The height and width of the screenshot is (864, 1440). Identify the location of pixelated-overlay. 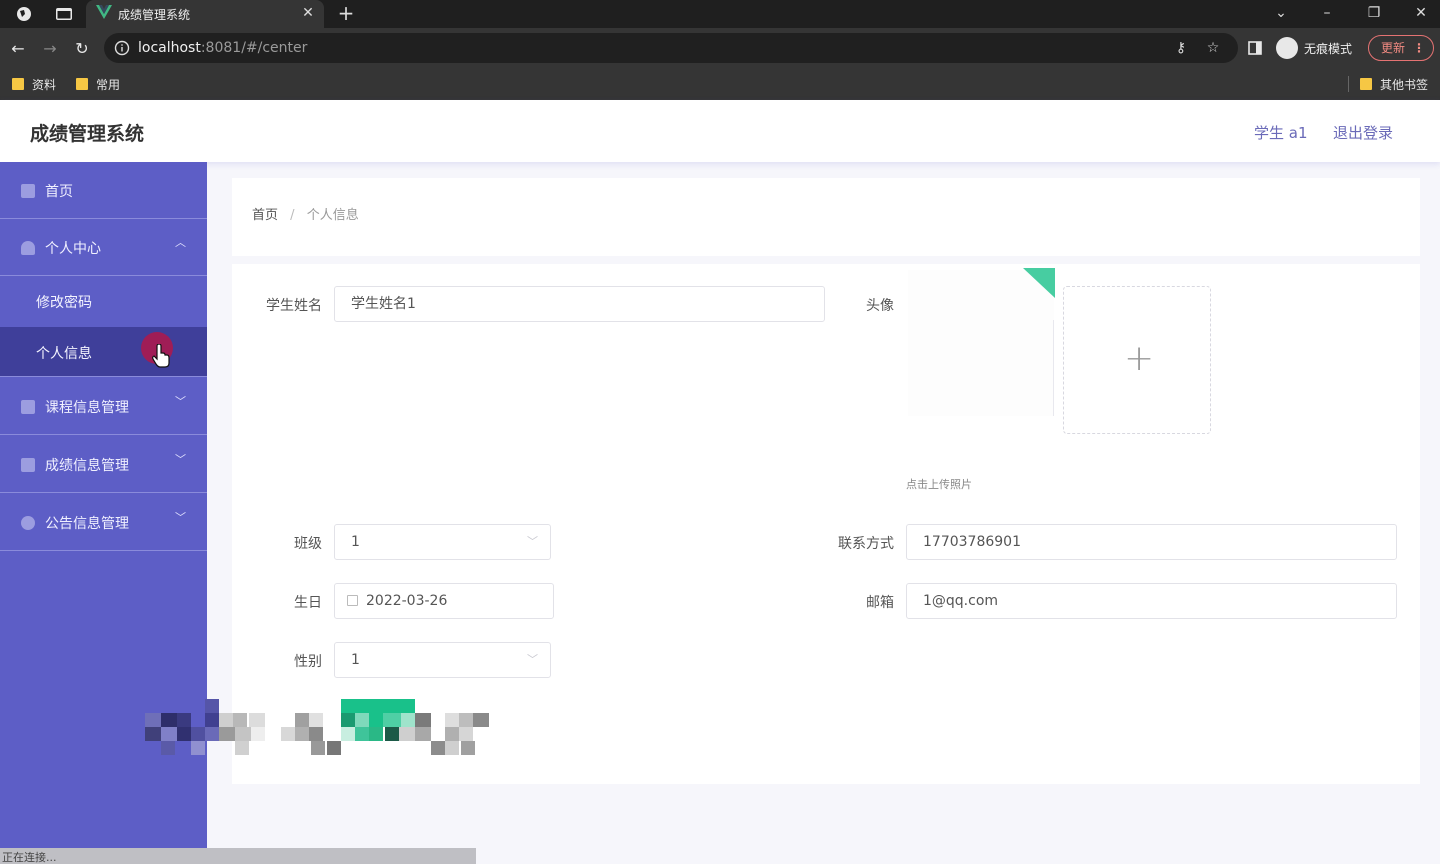
(317, 727).